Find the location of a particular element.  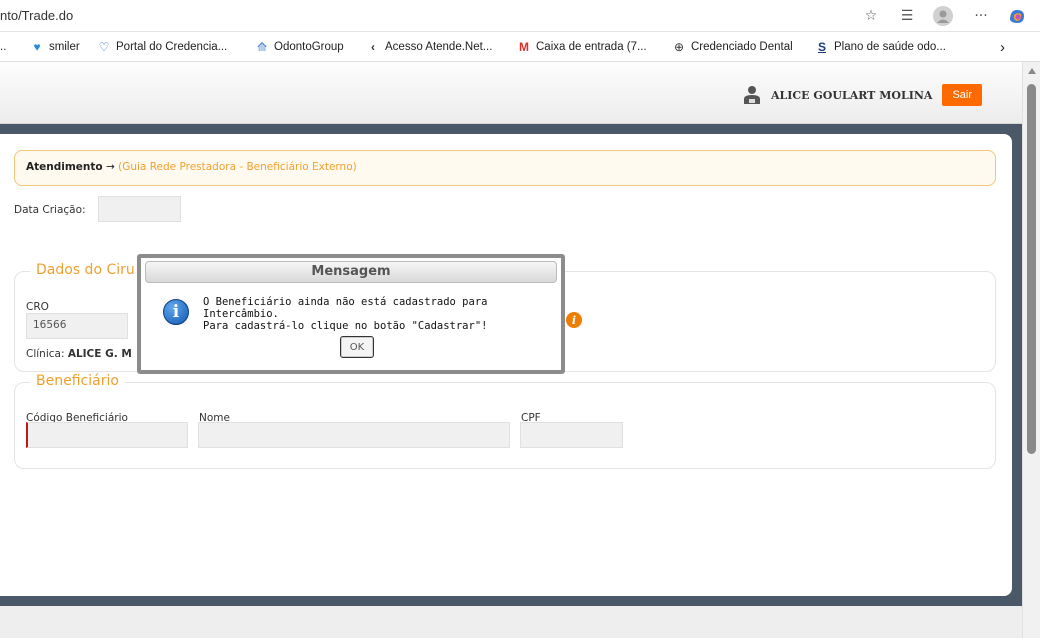

cro-field: 16566 is located at coordinates (77, 326).